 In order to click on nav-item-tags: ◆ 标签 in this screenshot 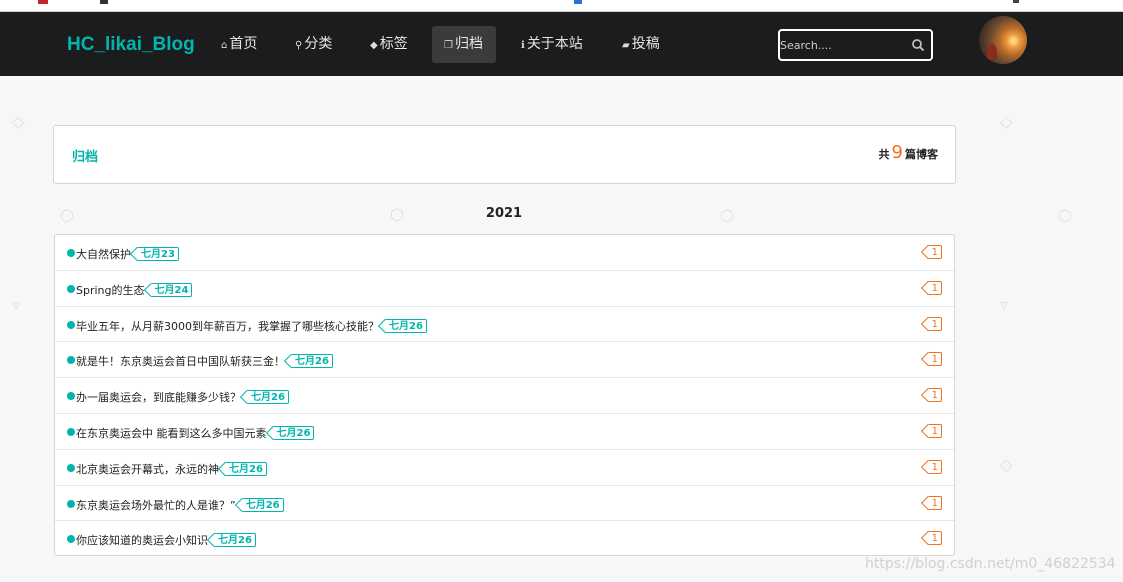, I will do `click(389, 44)`.